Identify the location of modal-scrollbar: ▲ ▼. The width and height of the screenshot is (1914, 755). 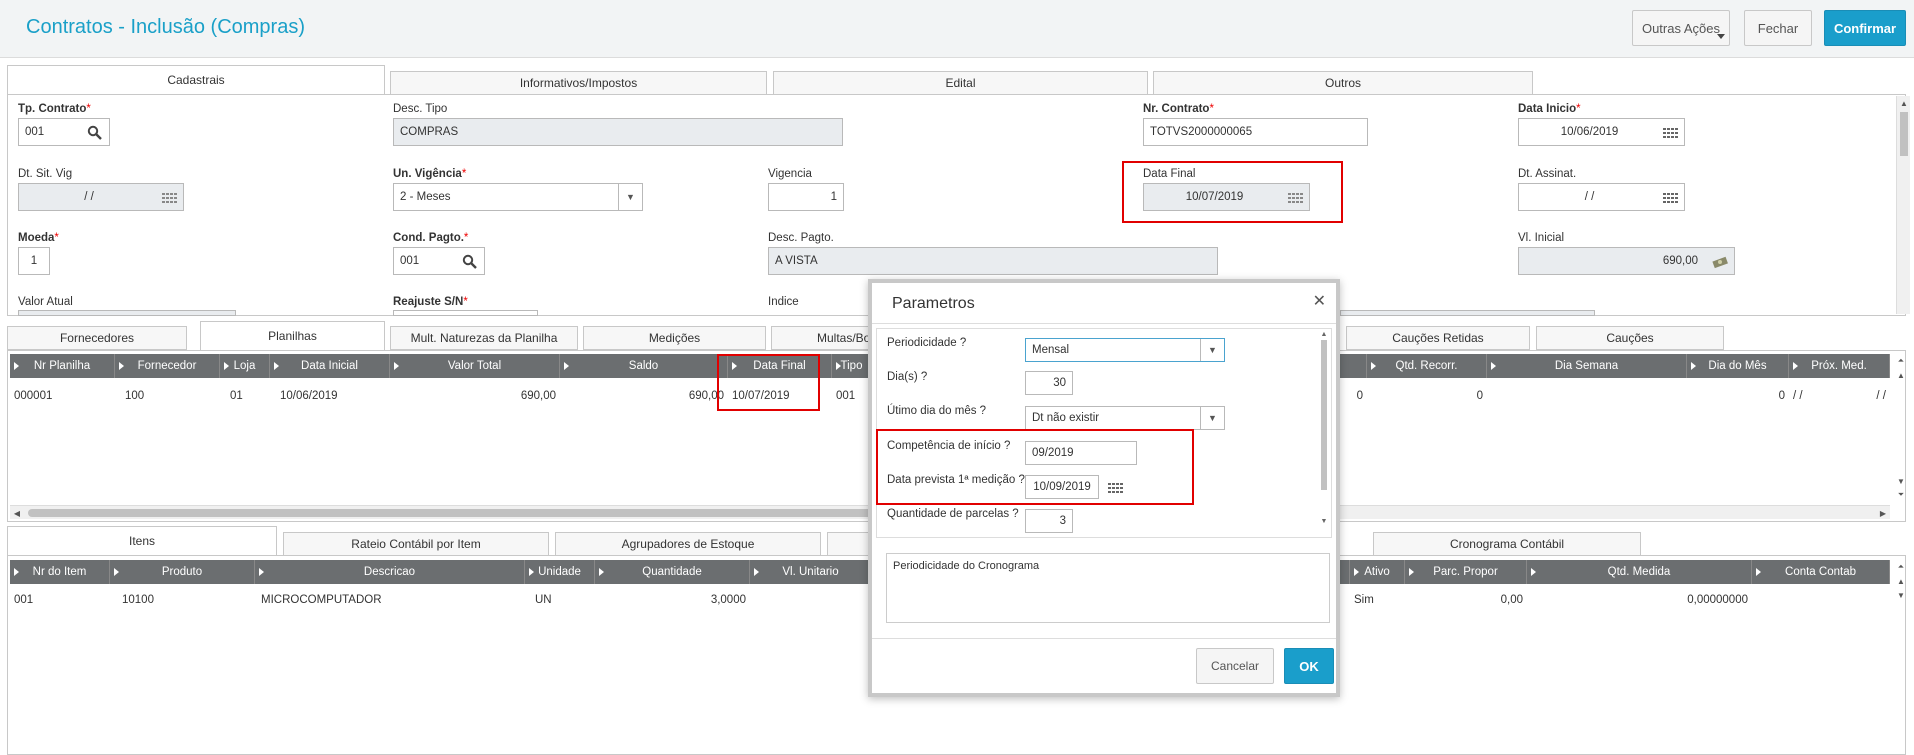
(1324, 433).